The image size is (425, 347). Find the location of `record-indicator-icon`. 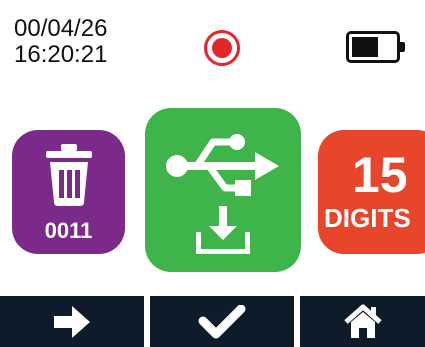

record-indicator-icon is located at coordinates (222, 48).